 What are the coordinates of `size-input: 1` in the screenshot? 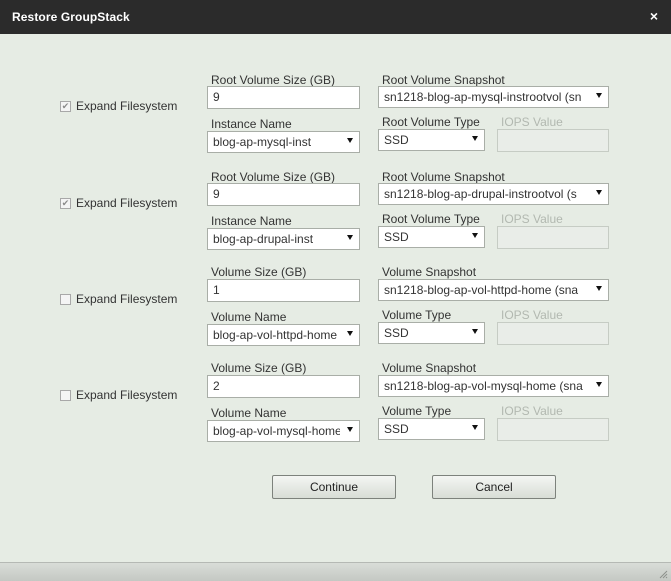 It's located at (283, 290).